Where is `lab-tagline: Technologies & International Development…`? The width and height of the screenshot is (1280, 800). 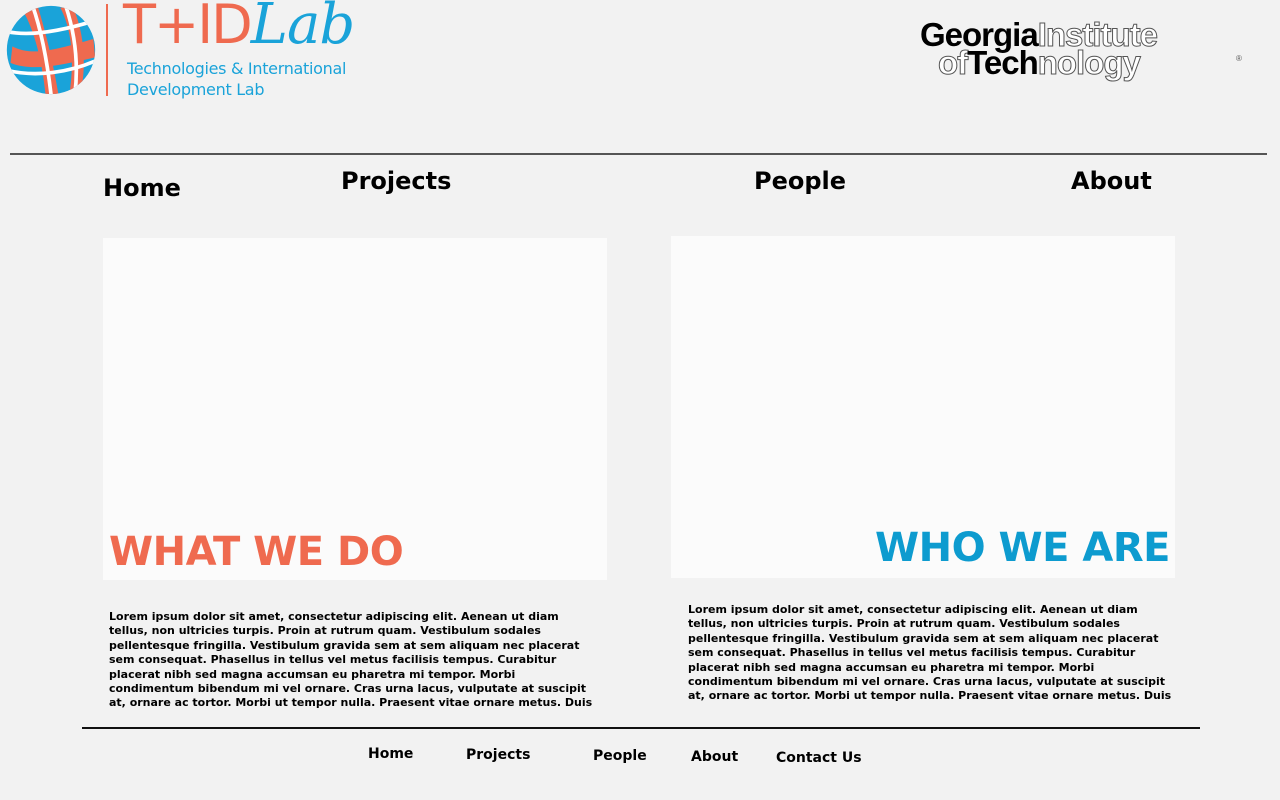
lab-tagline: Technologies & International Development… is located at coordinates (247, 79).